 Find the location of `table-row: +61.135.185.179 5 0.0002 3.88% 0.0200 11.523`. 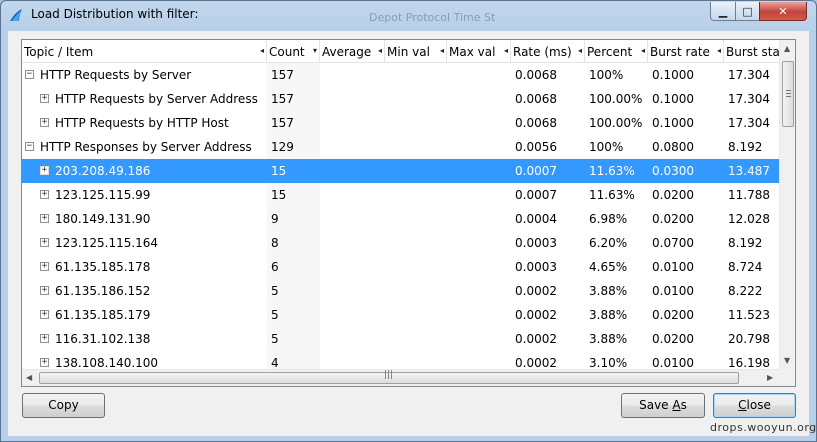

table-row: +61.135.185.179 5 0.0002 3.88% 0.0200 11.523 is located at coordinates (400, 315).